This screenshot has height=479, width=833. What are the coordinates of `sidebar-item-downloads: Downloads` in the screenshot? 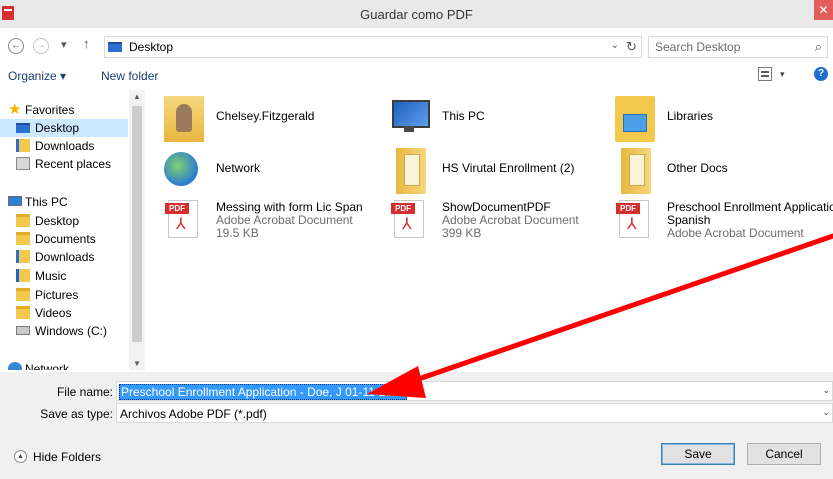 It's located at (64, 146).